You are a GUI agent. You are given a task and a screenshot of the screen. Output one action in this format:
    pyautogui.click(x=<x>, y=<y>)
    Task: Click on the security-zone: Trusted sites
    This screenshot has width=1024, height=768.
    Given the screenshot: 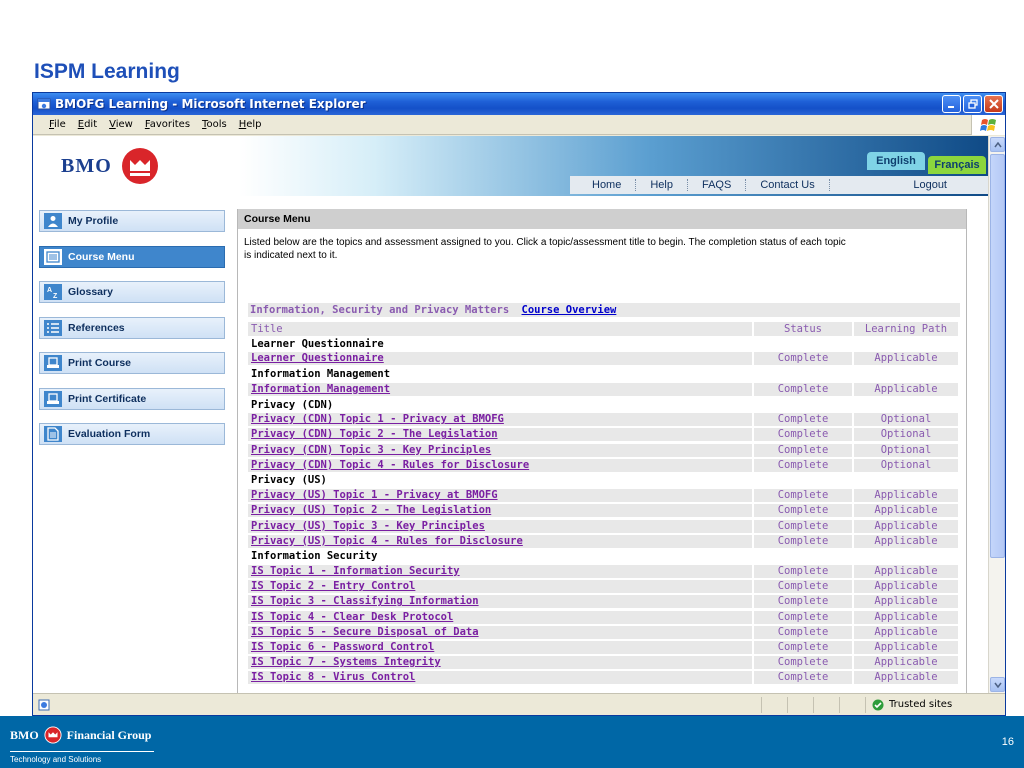 What is the action you would take?
    pyautogui.click(x=935, y=704)
    